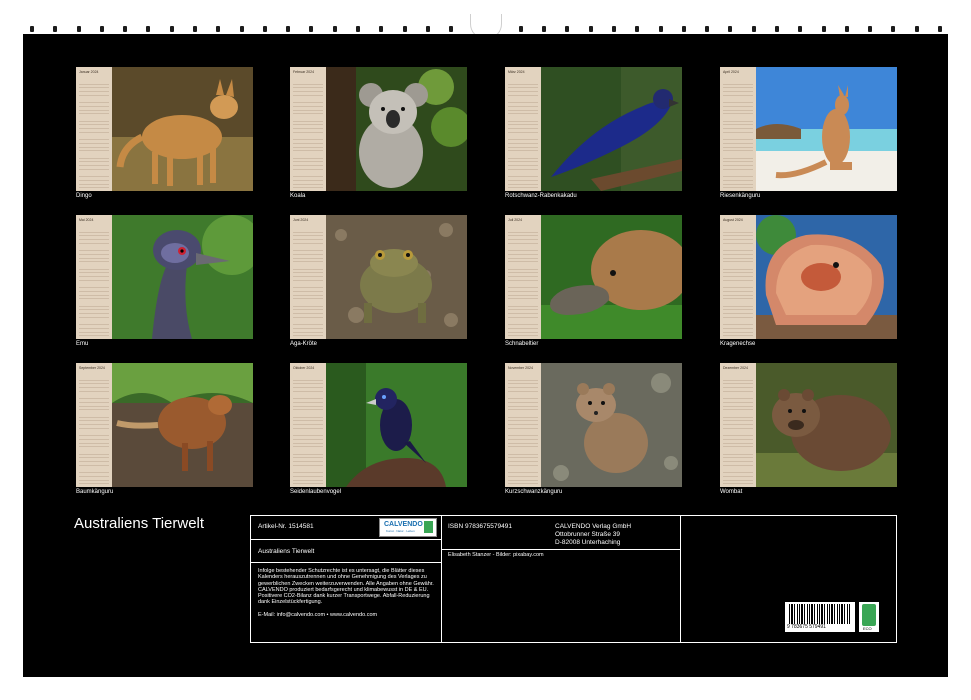  I want to click on month-thumb-june: Juni 2024 Aga-Kröte, so click(378, 283).